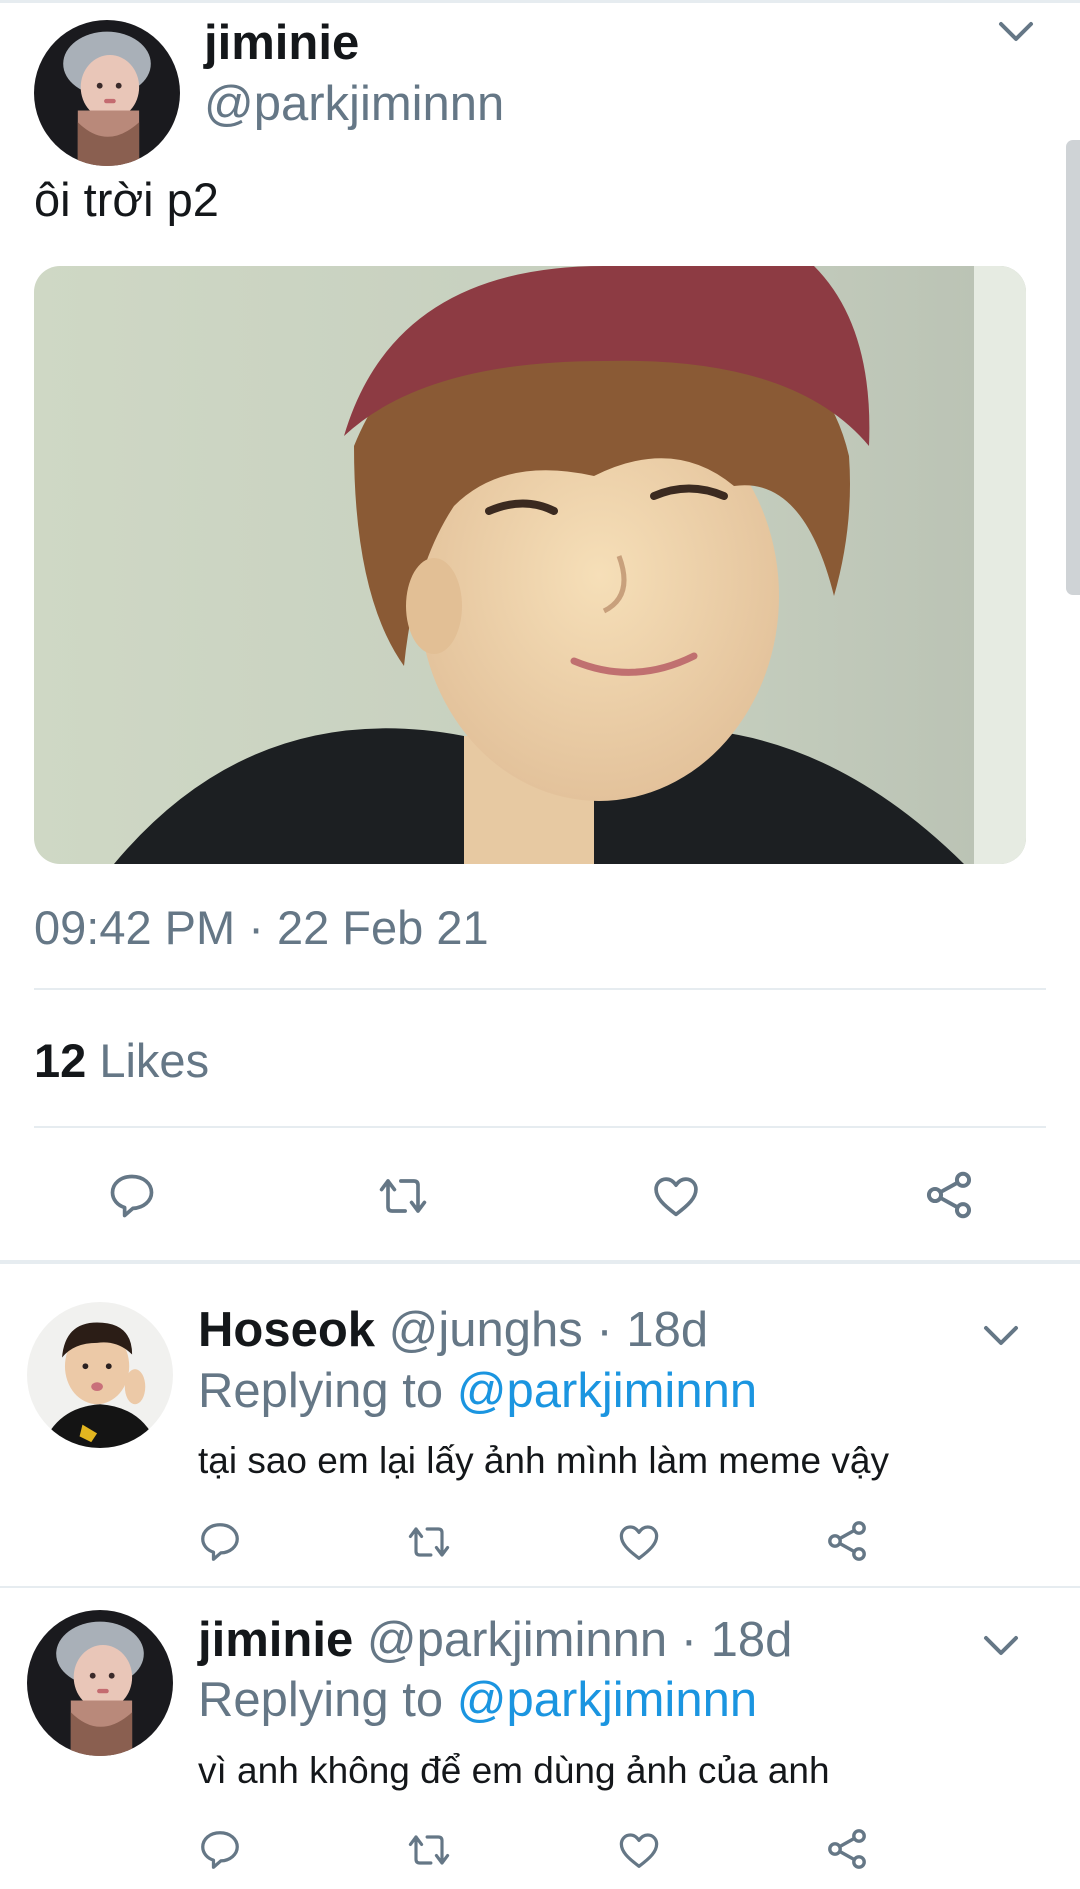 Image resolution: width=1080 pixels, height=1889 pixels. Describe the element at coordinates (154, 1060) in the screenshot. I see `likes-label: Likes` at that location.